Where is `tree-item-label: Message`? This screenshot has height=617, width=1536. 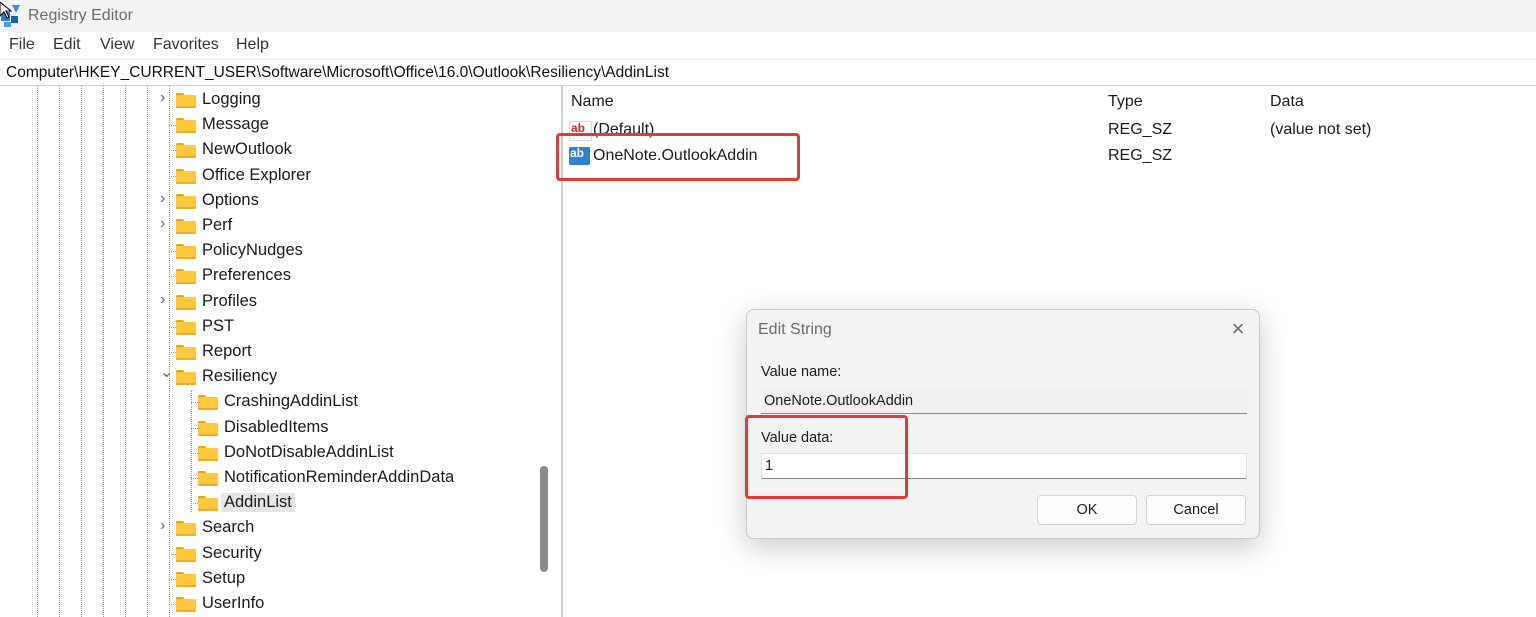
tree-item-label: Message is located at coordinates (235, 124).